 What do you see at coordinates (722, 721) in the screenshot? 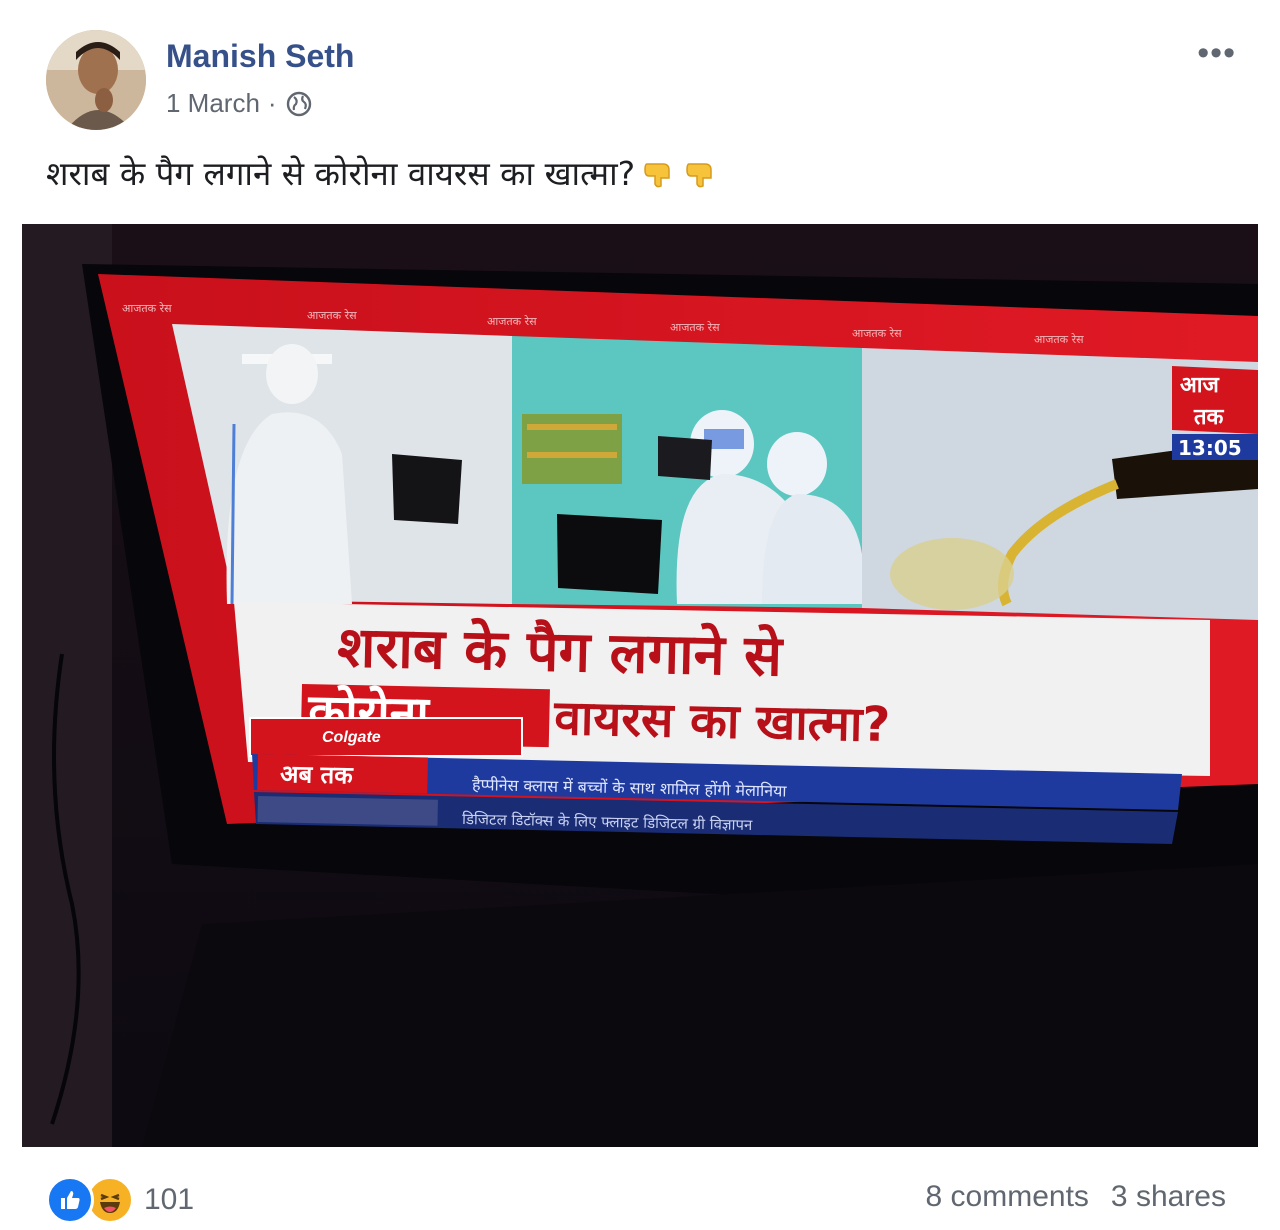
I see `headline-line2-b: वायरस का खात्मा?` at bounding box center [722, 721].